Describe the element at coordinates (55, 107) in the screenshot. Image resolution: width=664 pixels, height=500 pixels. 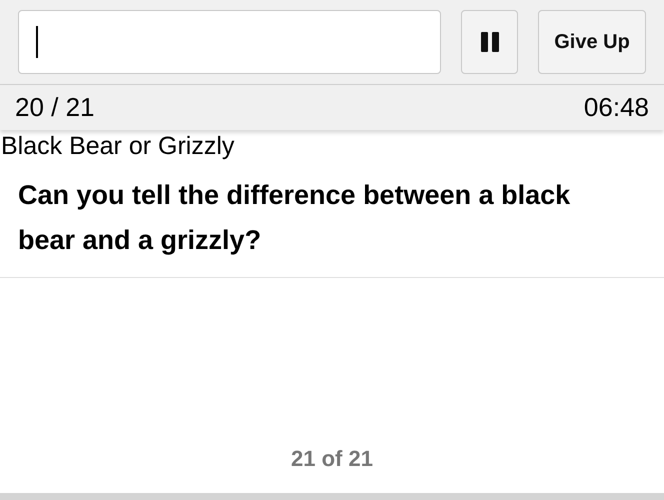
I see `progress-count: 20 / 21` at that location.